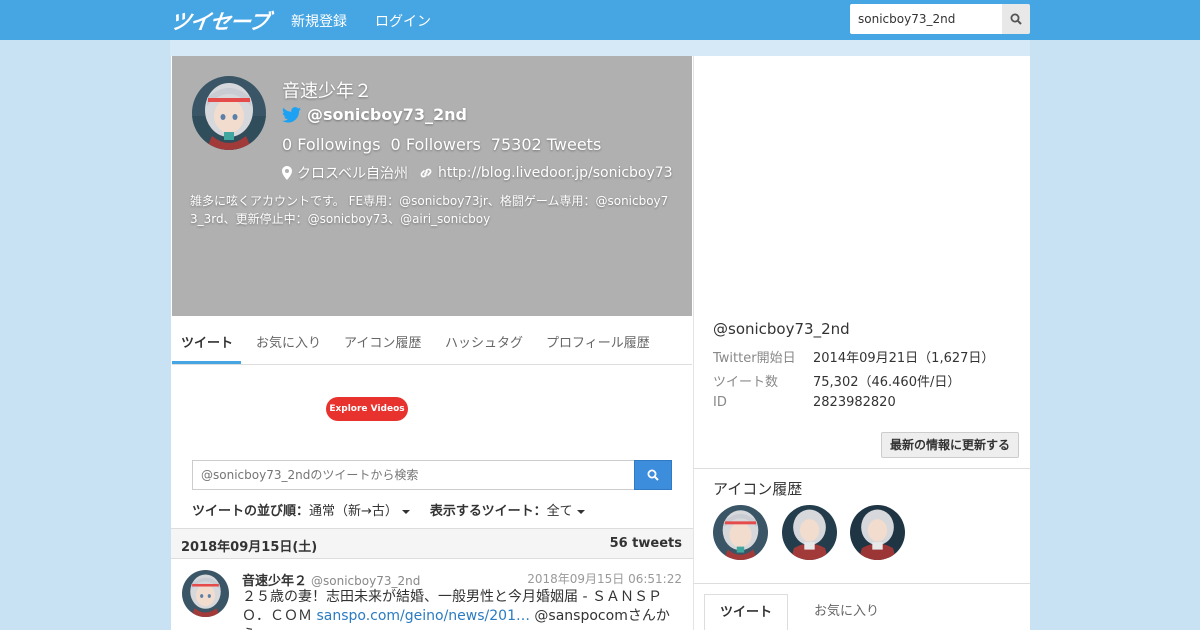  What do you see at coordinates (559, 511) in the screenshot?
I see `tweet-filter-value: 全て` at bounding box center [559, 511].